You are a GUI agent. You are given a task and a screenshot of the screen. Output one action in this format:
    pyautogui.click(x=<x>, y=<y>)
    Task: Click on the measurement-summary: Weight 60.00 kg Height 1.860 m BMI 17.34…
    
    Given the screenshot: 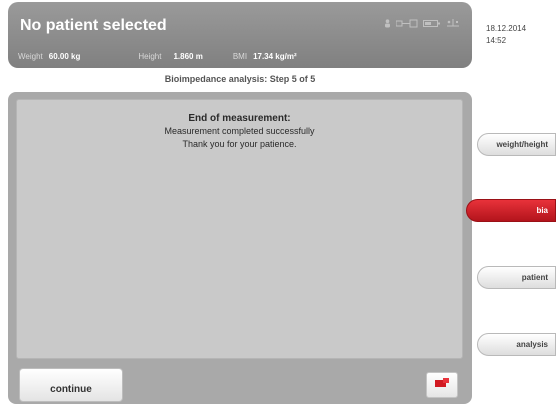 What is the action you would take?
    pyautogui.click(x=239, y=56)
    